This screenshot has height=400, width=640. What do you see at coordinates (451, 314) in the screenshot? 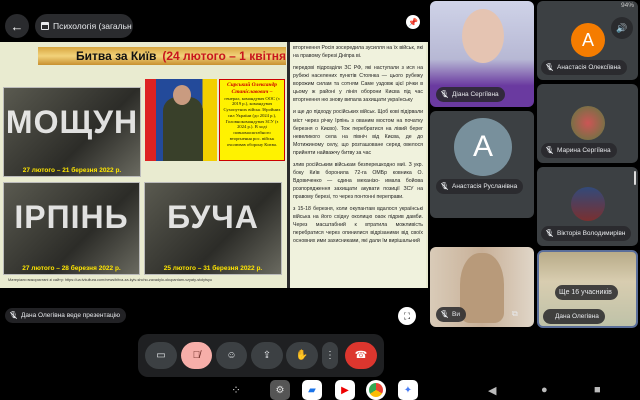
I see `participant-name: 🎙 Ви` at bounding box center [451, 314].